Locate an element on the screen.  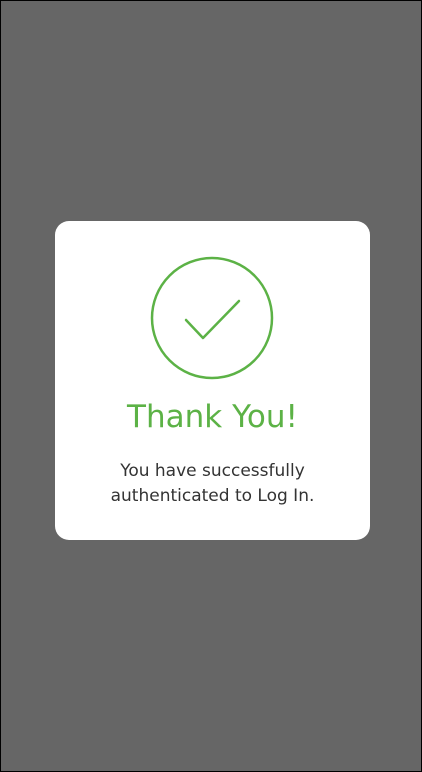
check-circle-icon is located at coordinates (212, 318).